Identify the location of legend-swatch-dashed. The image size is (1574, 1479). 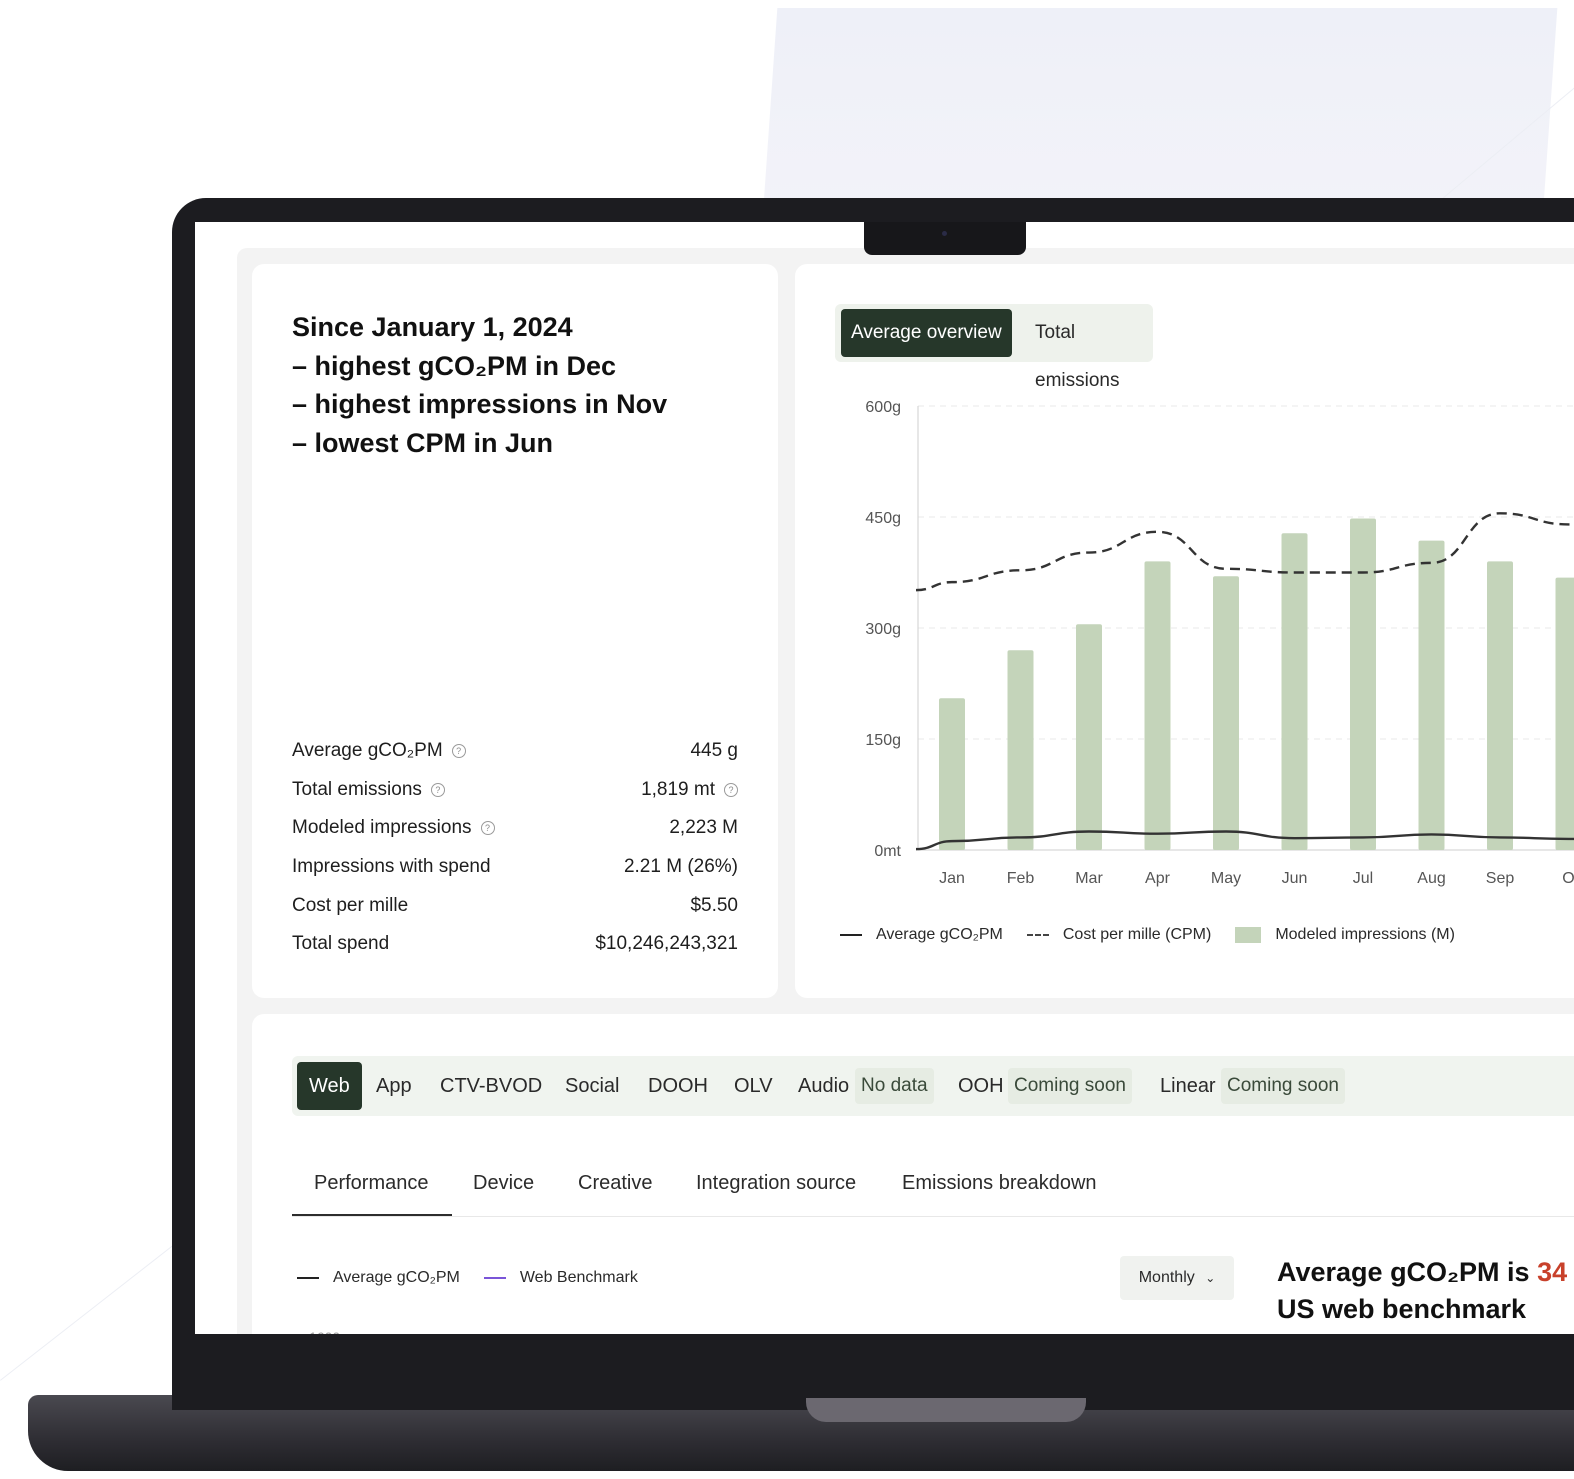
(1037, 935).